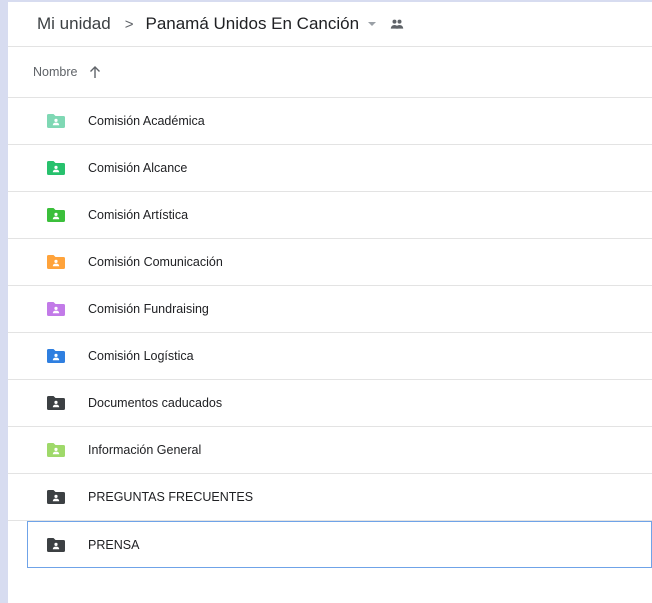  Describe the element at coordinates (171, 497) in the screenshot. I see `folder-name: PREGUNTAS FRECUENTES` at that location.